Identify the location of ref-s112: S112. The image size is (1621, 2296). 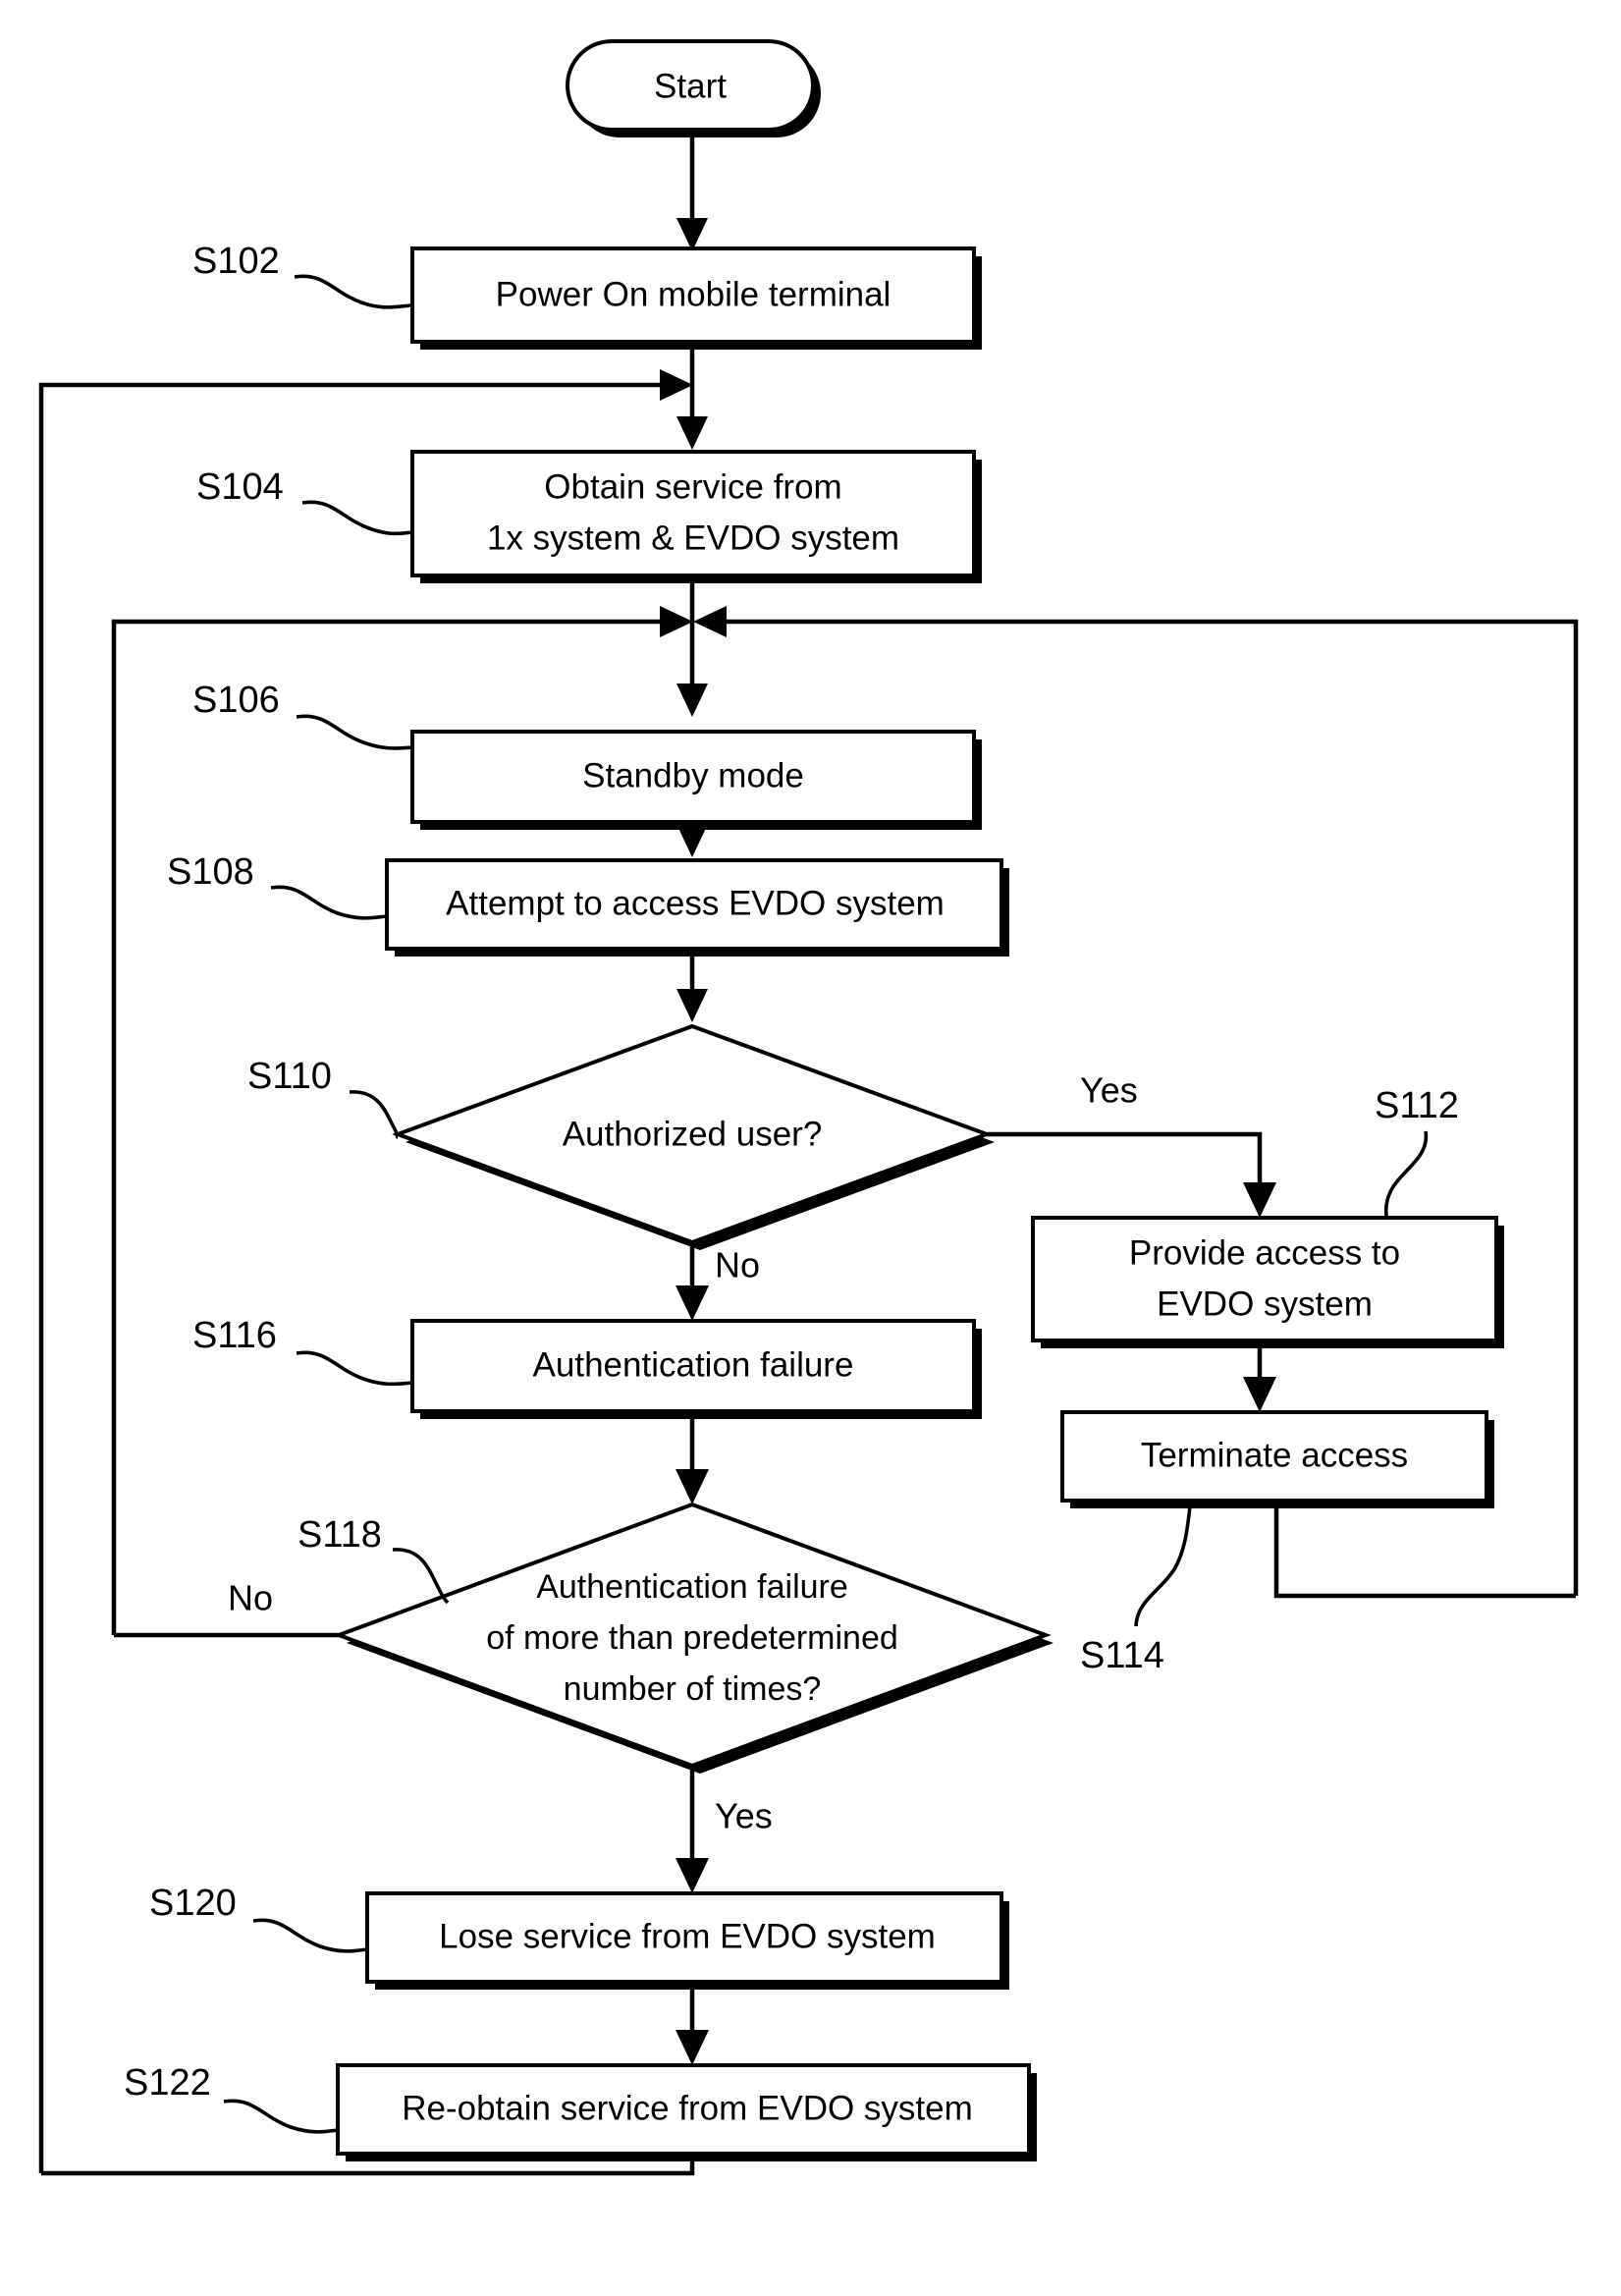
(1417, 1152).